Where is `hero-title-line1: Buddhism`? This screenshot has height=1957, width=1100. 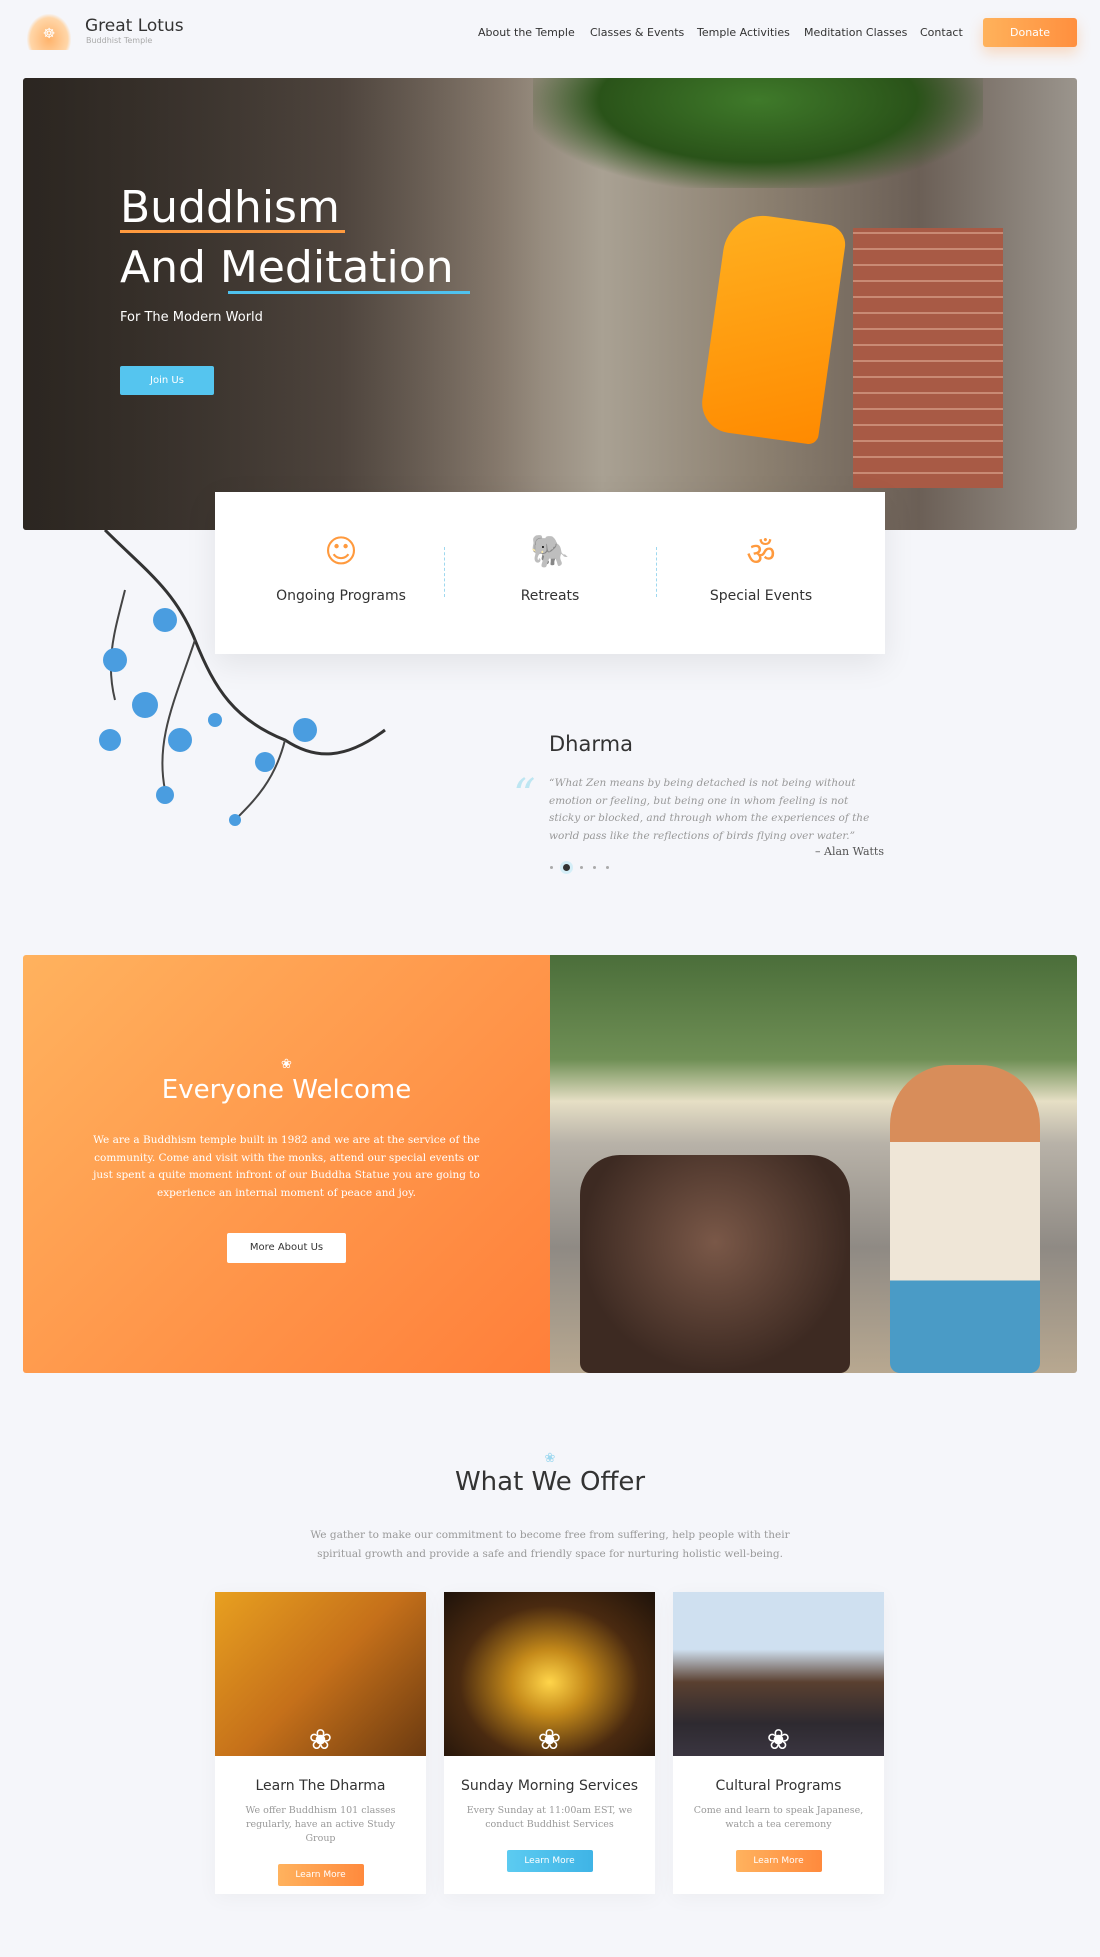
hero-title-line1: Buddhism is located at coordinates (230, 207).